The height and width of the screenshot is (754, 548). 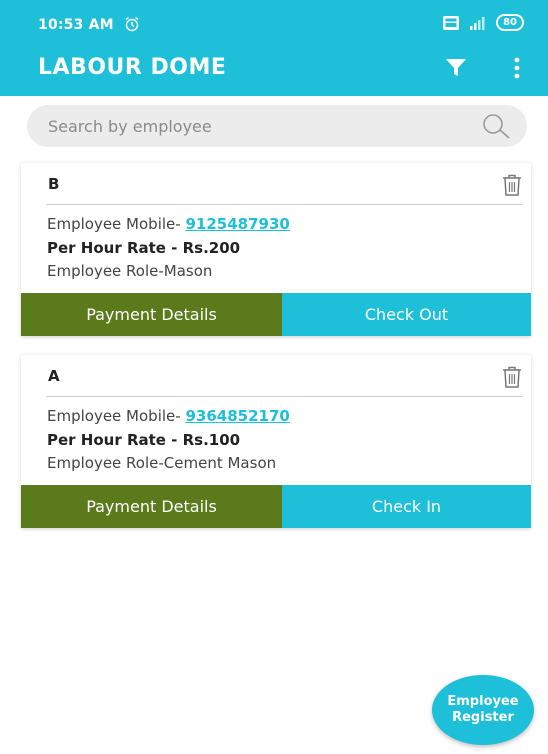 What do you see at coordinates (517, 68) in the screenshot?
I see `more-options-icon` at bounding box center [517, 68].